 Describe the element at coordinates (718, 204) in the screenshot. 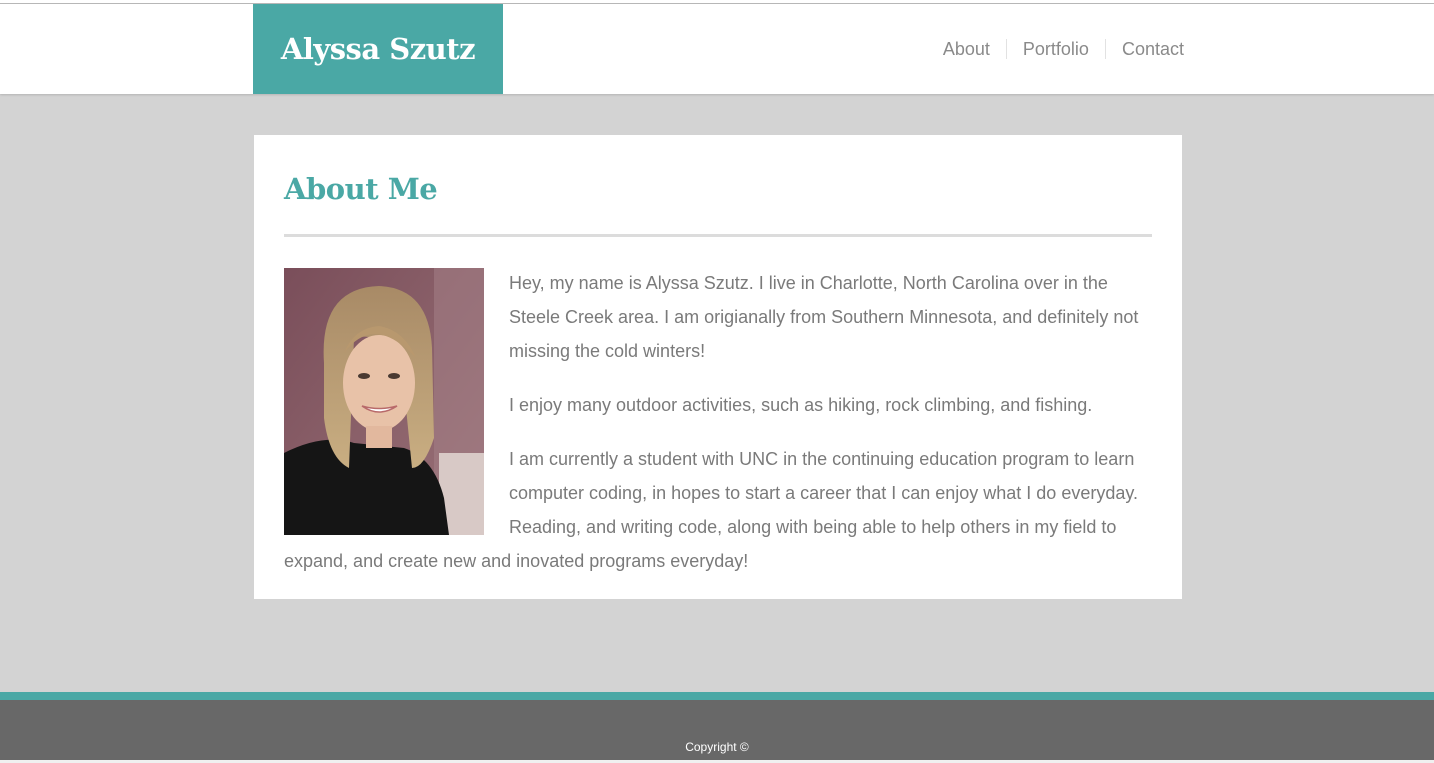

I see `page-title: About Me` at that location.